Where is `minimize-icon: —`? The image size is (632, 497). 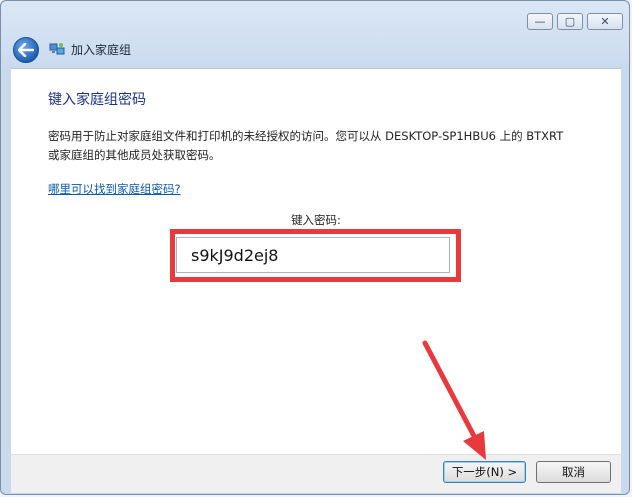 minimize-icon: — is located at coordinates (540, 21).